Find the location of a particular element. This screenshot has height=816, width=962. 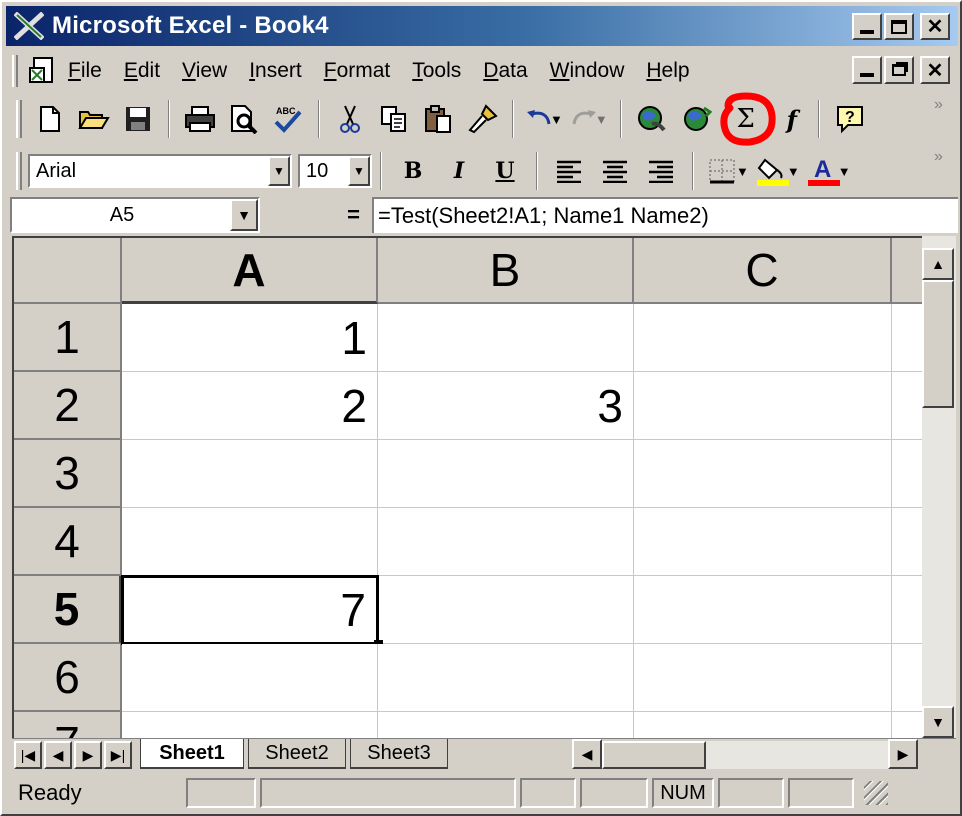

scroll-left-button: ◀ is located at coordinates (587, 754).